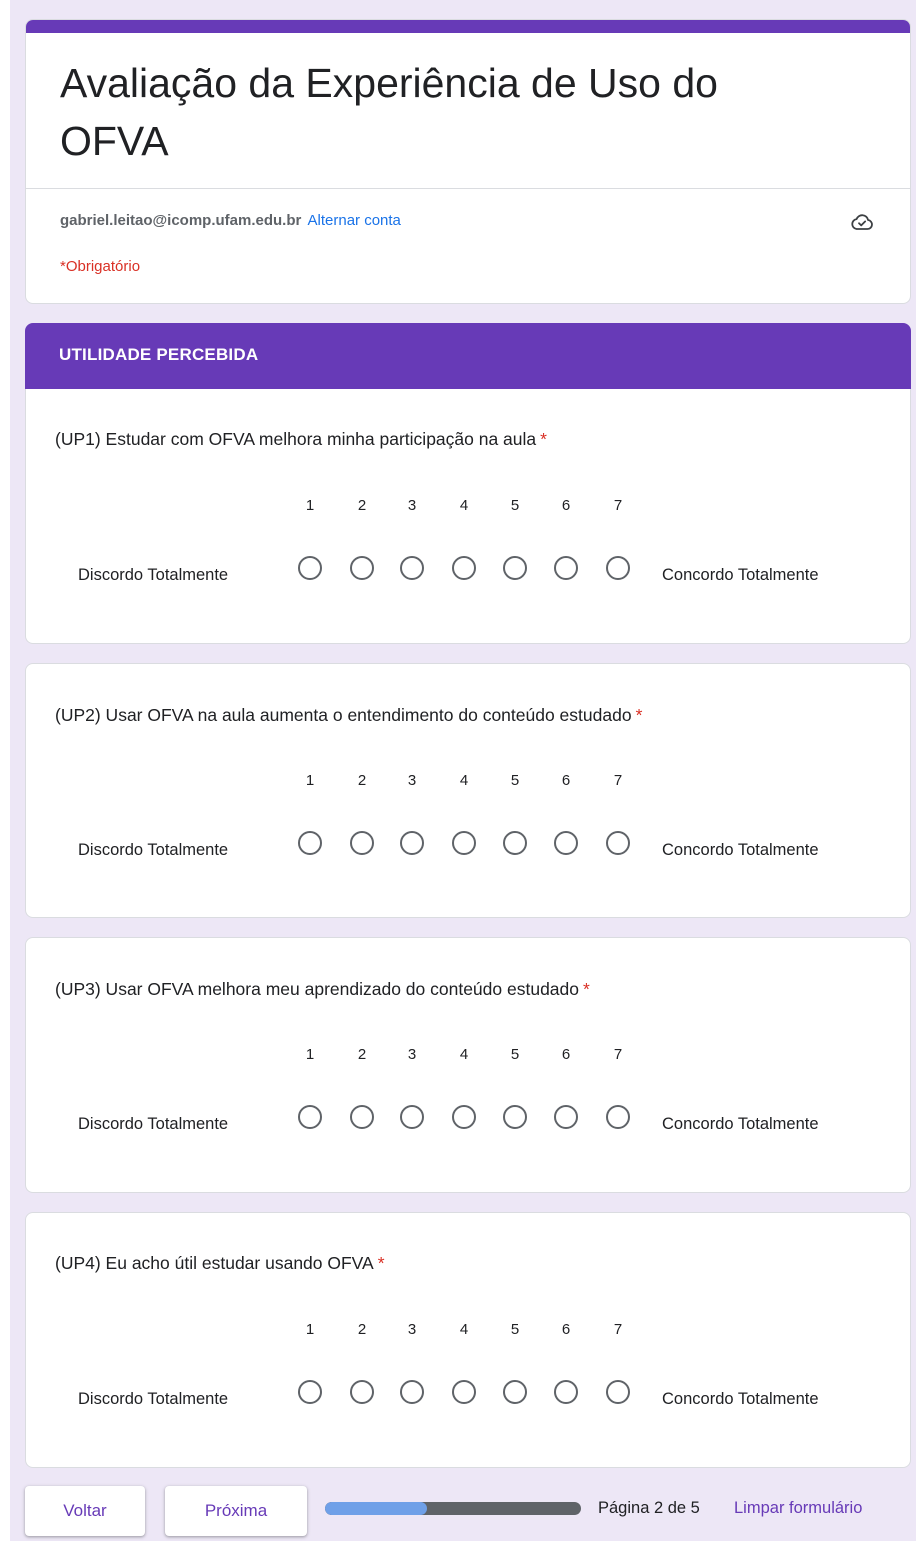 This screenshot has height=1541, width=916. Describe the element at coordinates (354, 220) in the screenshot. I see `switch-account-link: Alternar conta` at that location.